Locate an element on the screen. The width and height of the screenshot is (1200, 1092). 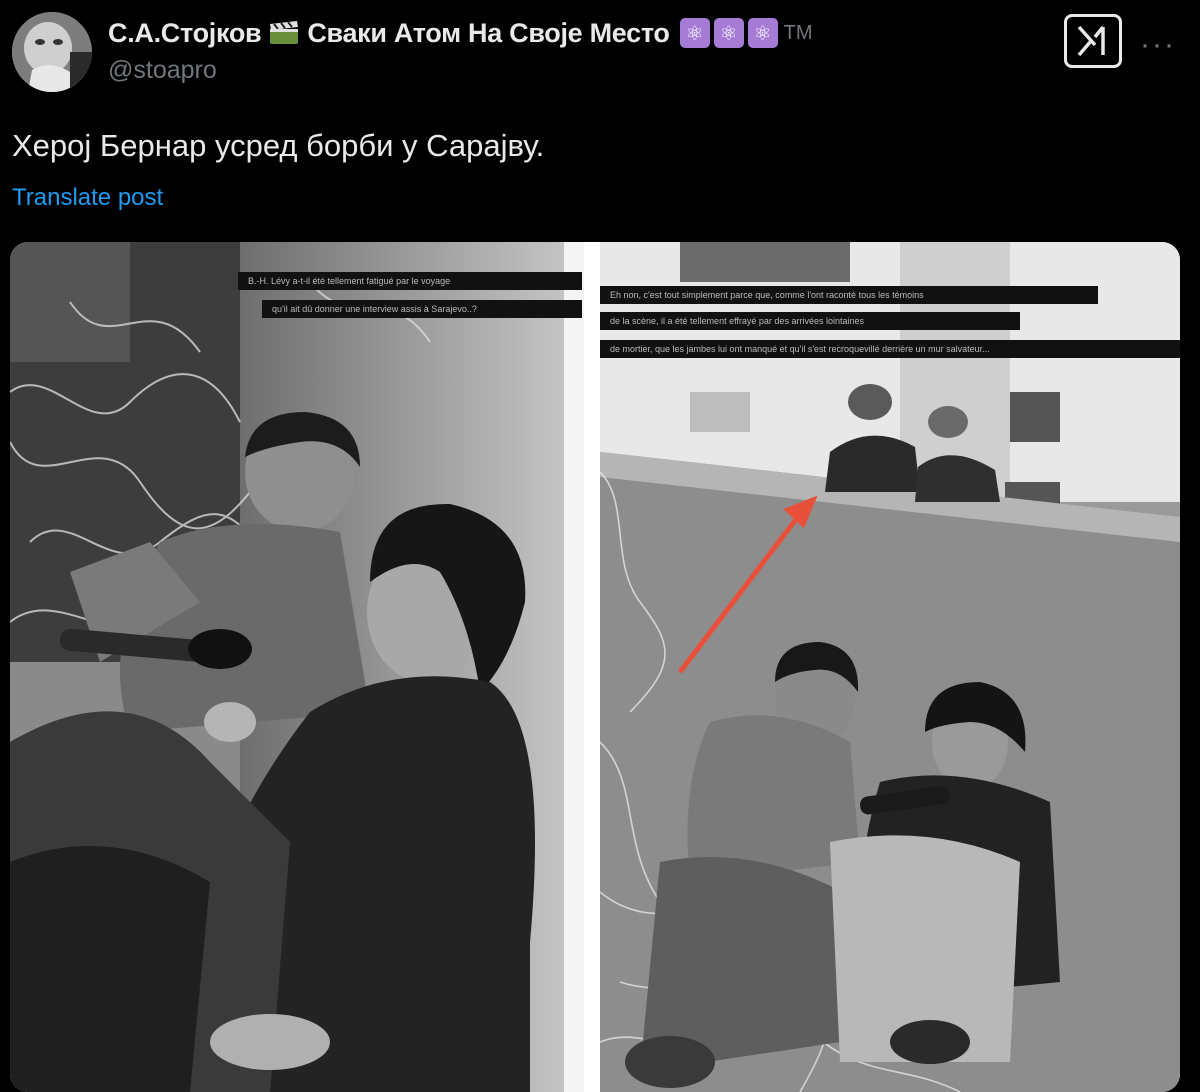
avatar is located at coordinates (52, 52).